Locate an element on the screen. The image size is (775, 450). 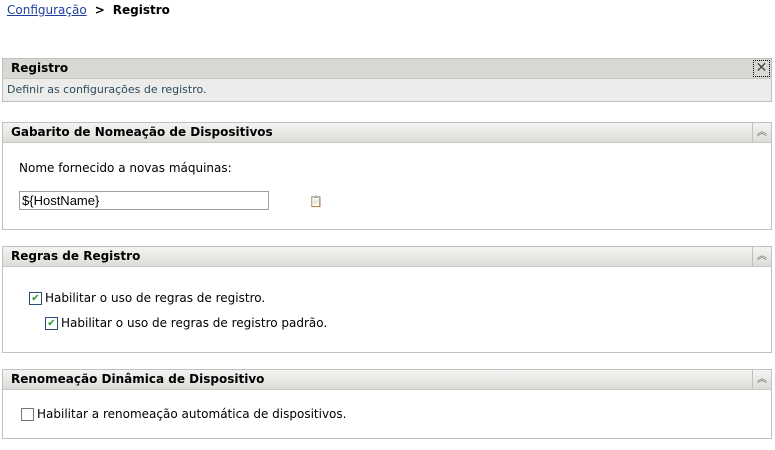
enable-rules-label: Habilitar o uso de regras de registro. is located at coordinates (155, 298).